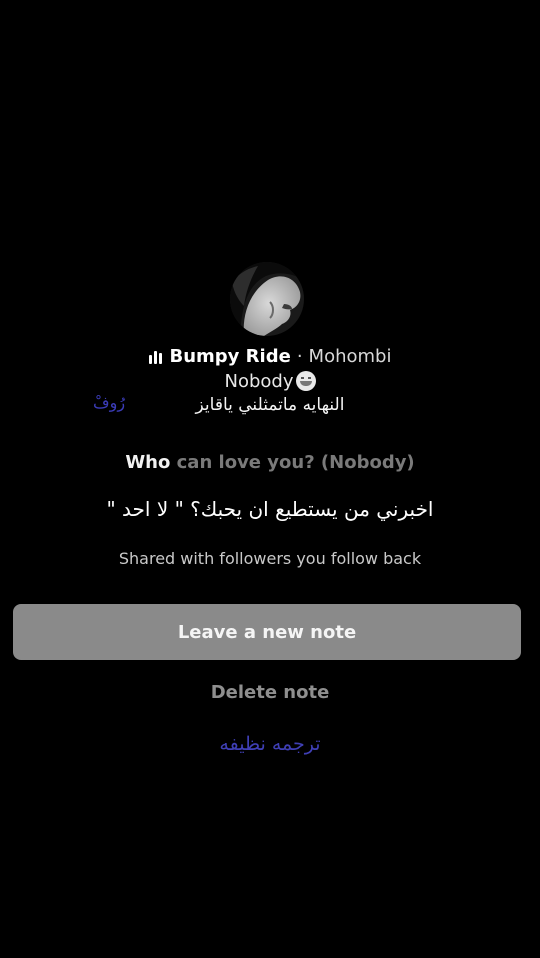  What do you see at coordinates (267, 632) in the screenshot?
I see `leave-new-note-button: Leave a new note` at bounding box center [267, 632].